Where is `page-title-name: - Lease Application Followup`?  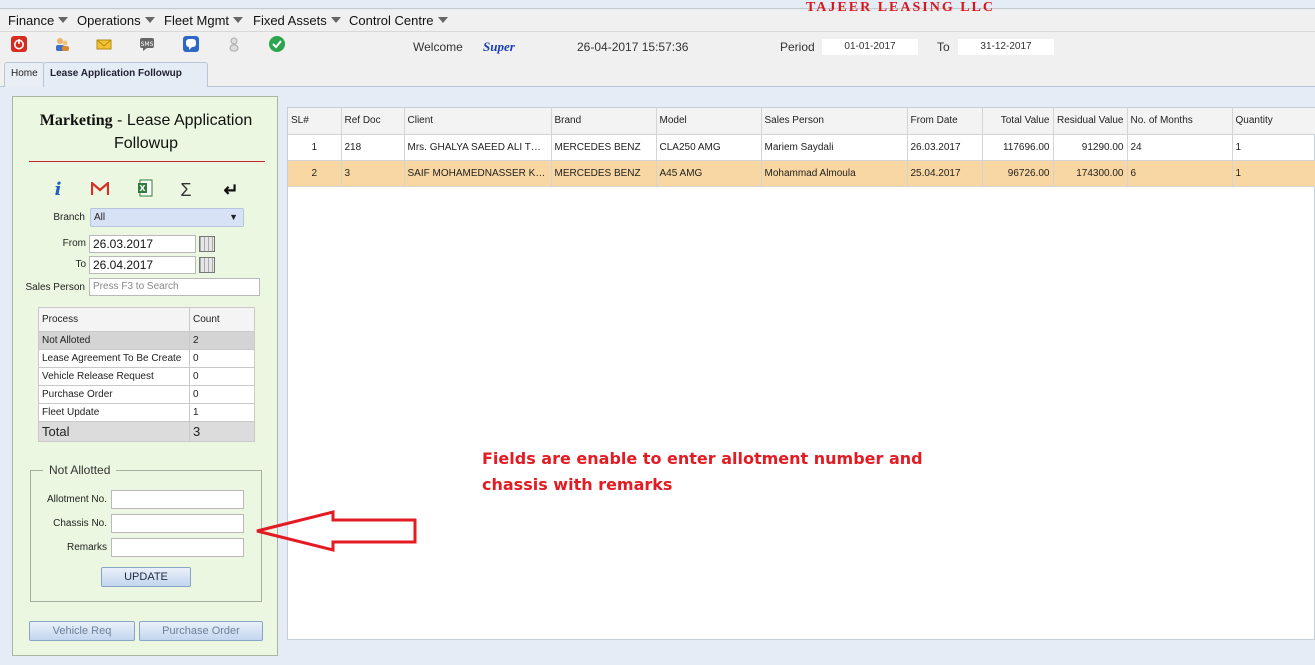 page-title-name: - Lease Application Followup is located at coordinates (182, 132).